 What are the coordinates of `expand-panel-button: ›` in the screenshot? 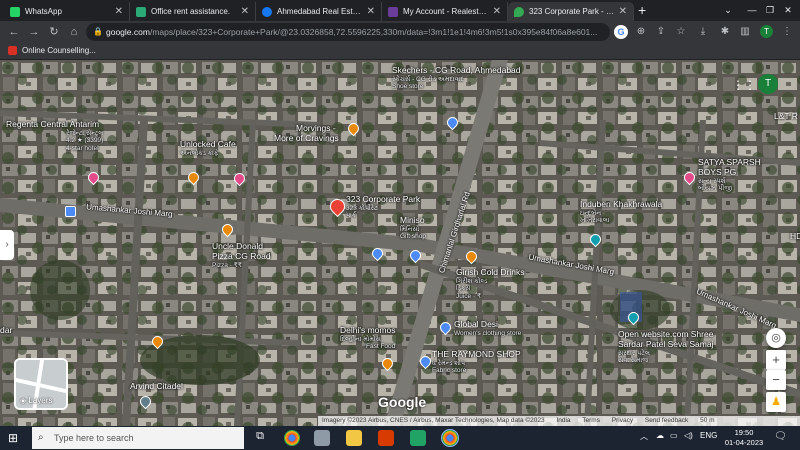 It's located at (7, 245).